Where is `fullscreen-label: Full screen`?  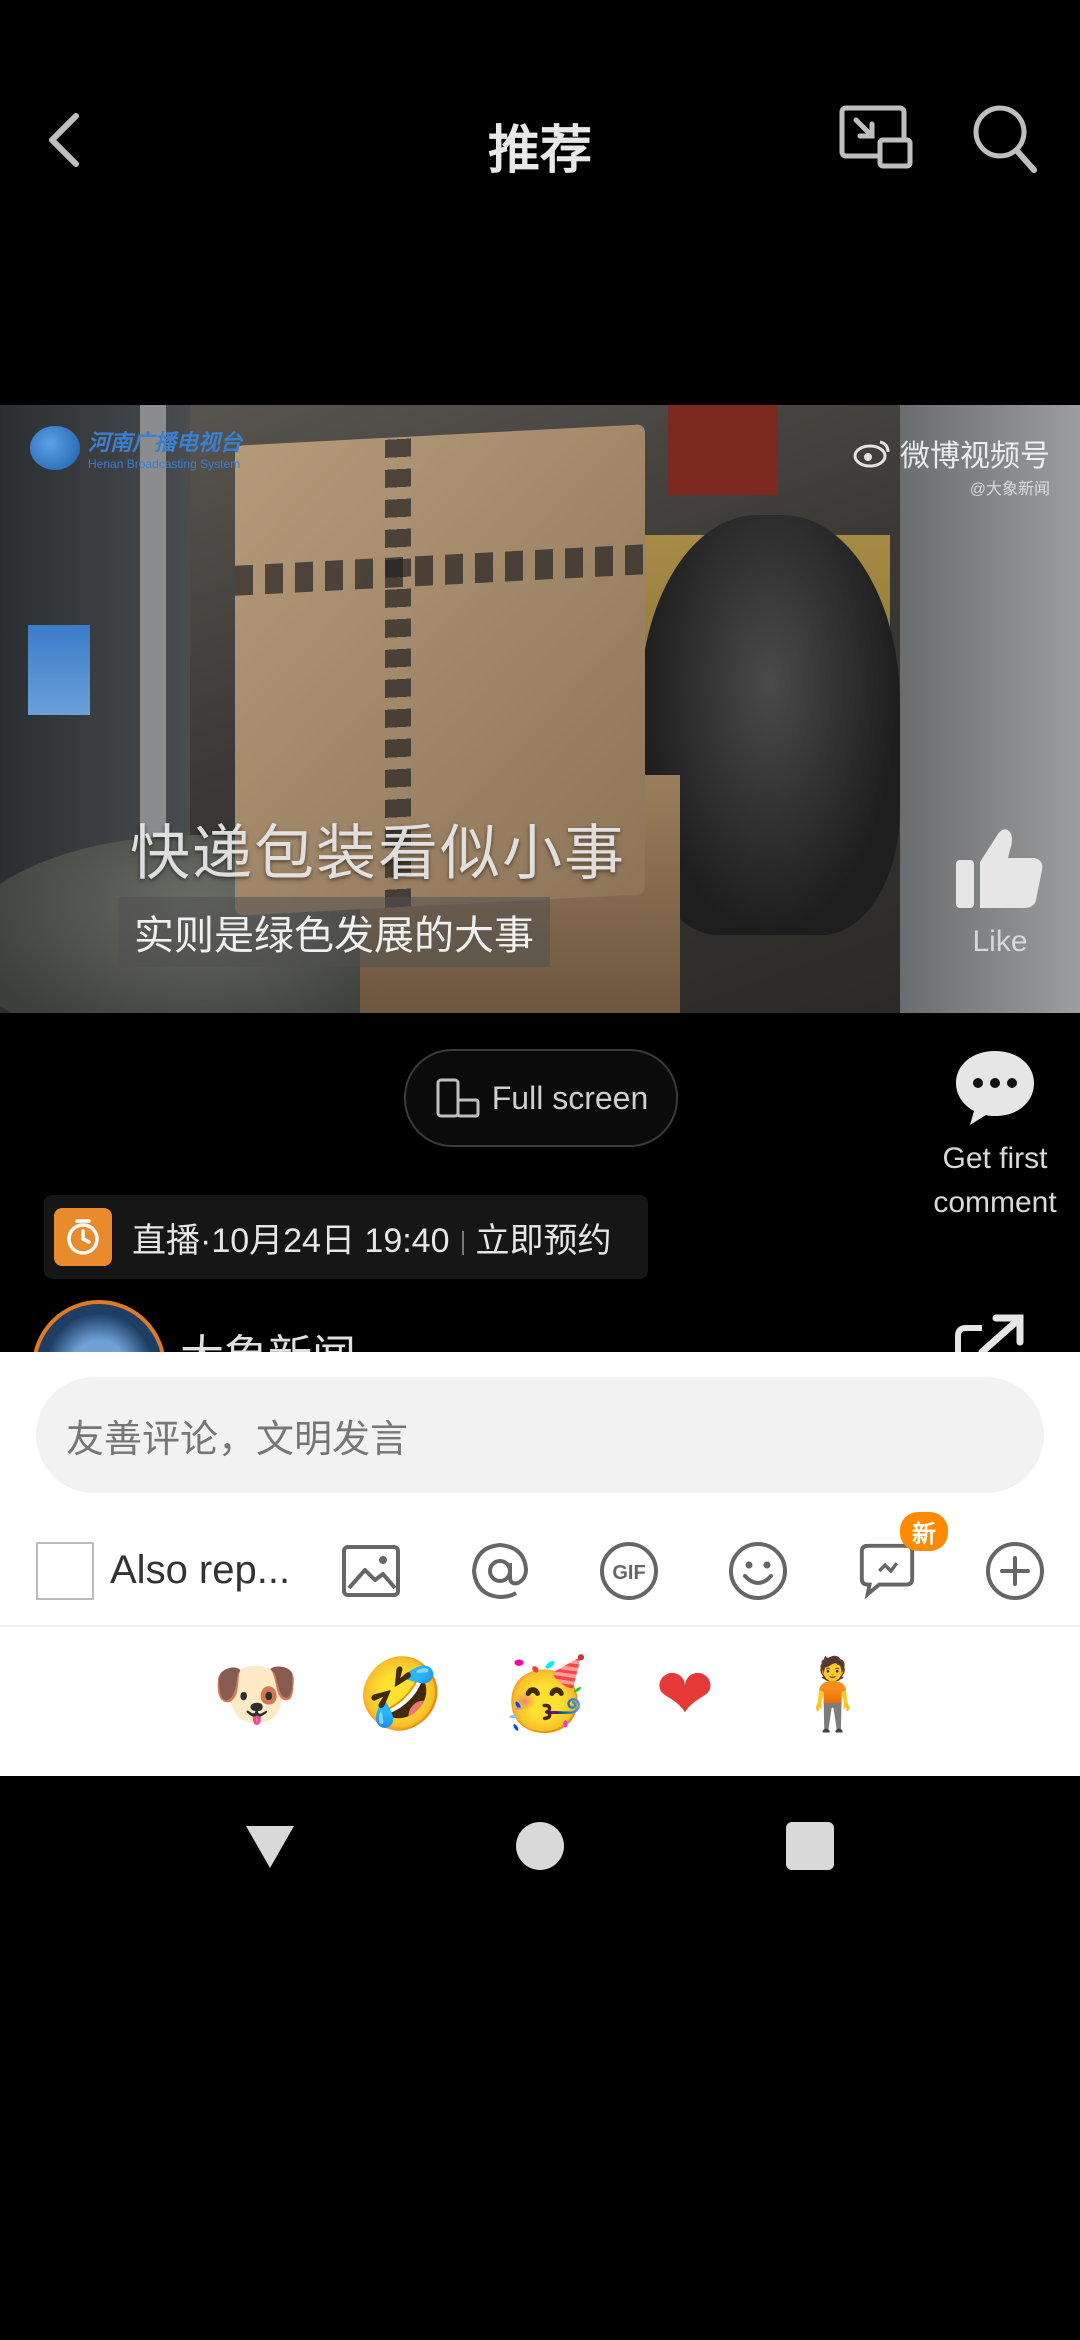
fullscreen-label: Full screen is located at coordinates (570, 1097).